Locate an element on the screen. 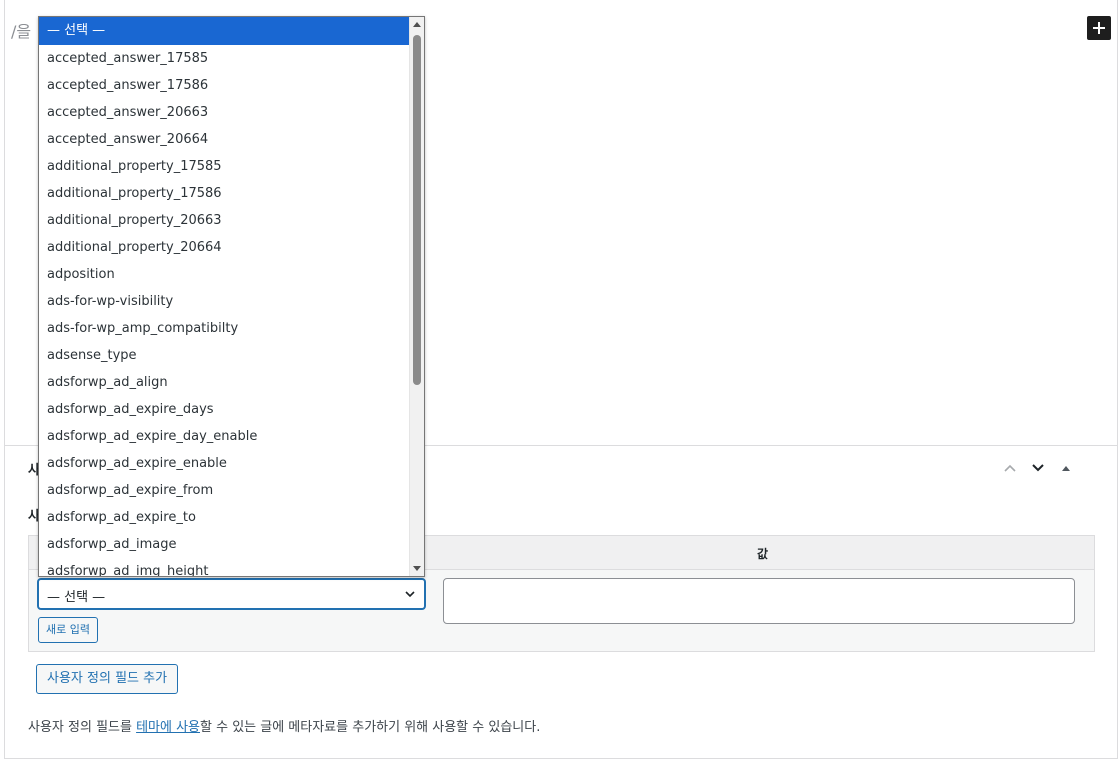 This screenshot has height=761, width=1120. key-select: — 선택 — is located at coordinates (231, 594).